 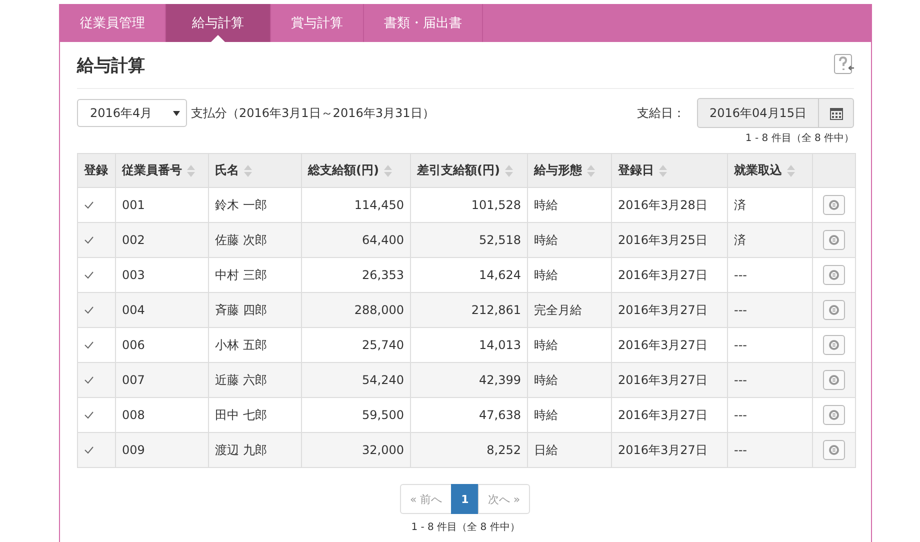 What do you see at coordinates (356, 240) in the screenshot?
I see `table-cell: 64,400` at bounding box center [356, 240].